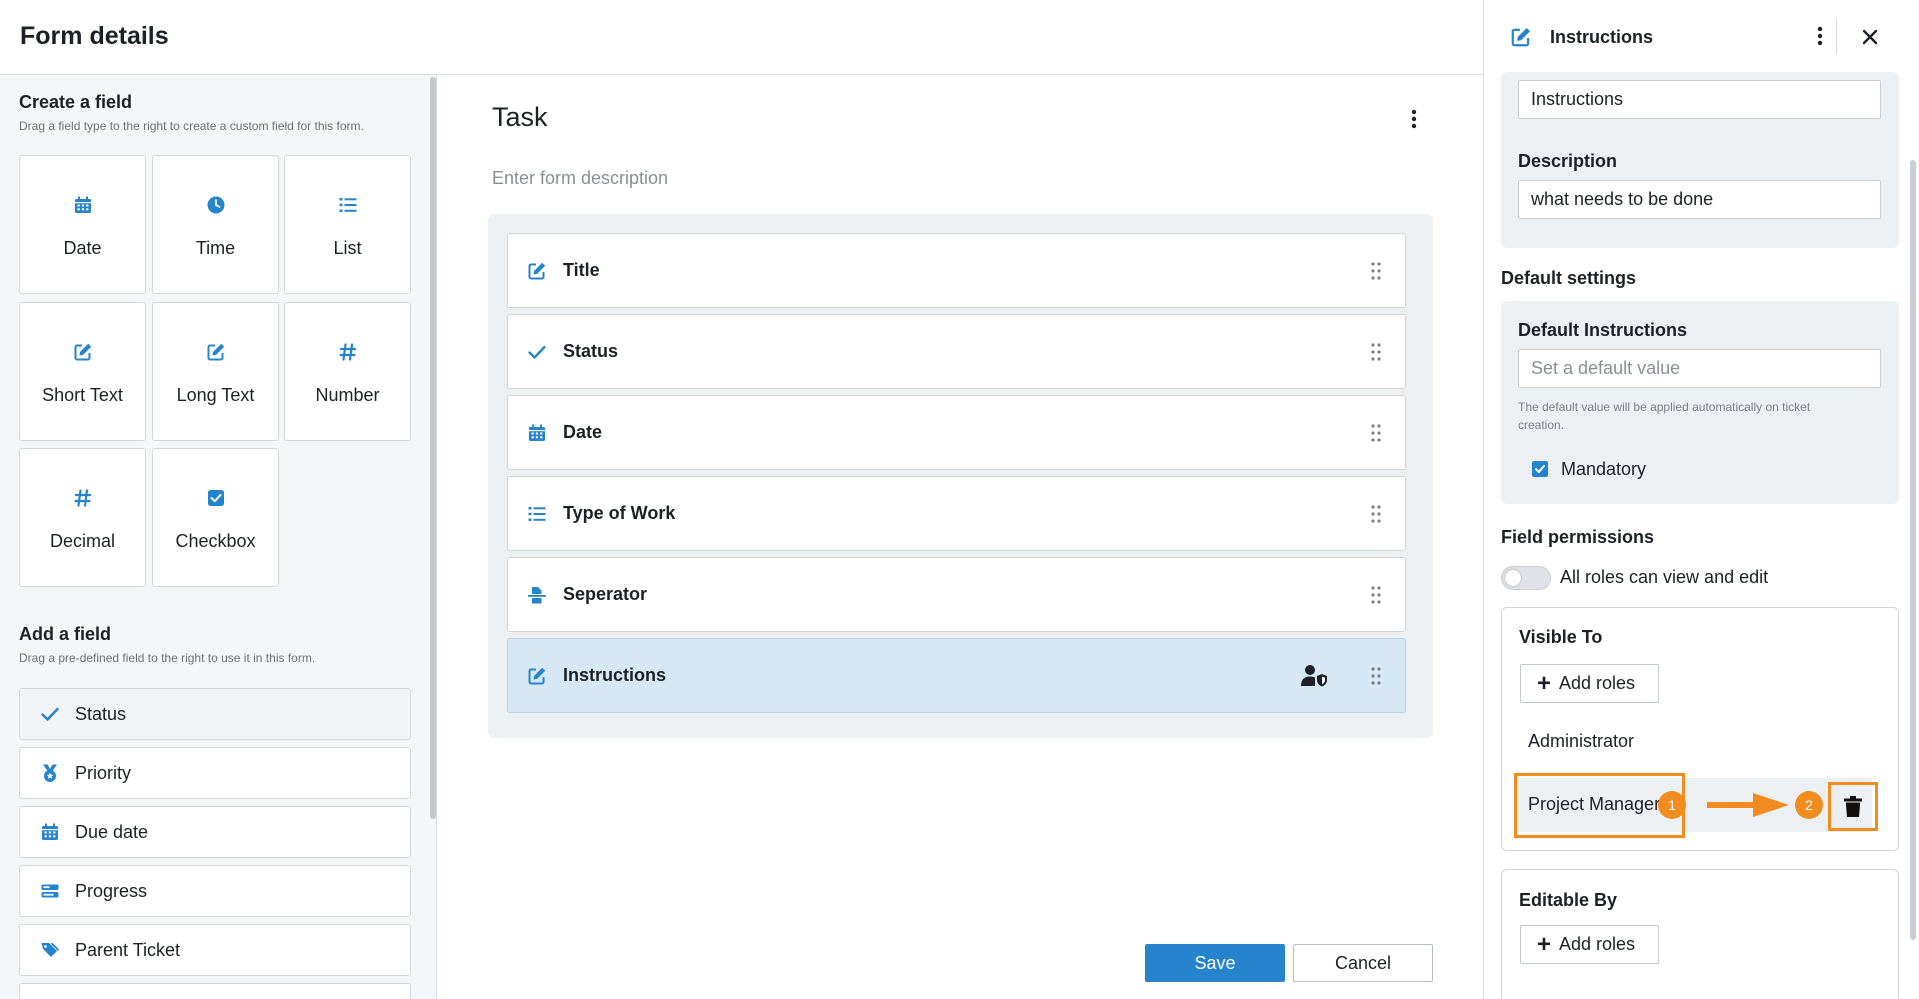  What do you see at coordinates (215, 498) in the screenshot?
I see `checkbox-icon` at bounding box center [215, 498].